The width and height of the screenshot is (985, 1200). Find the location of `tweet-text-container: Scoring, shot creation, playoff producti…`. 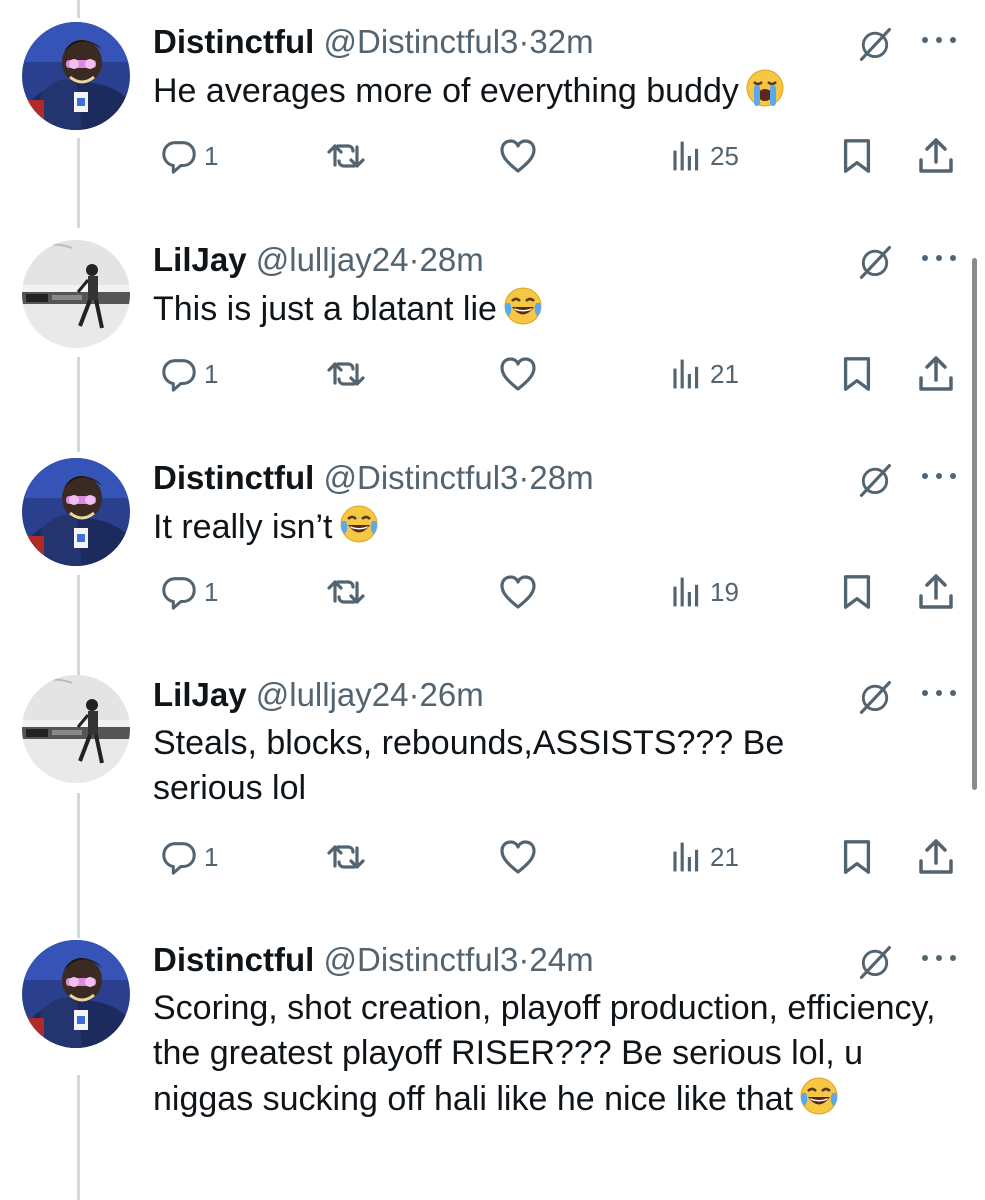

tweet-text-container: Scoring, shot creation, playoff producti… is located at coordinates (548, 1054).